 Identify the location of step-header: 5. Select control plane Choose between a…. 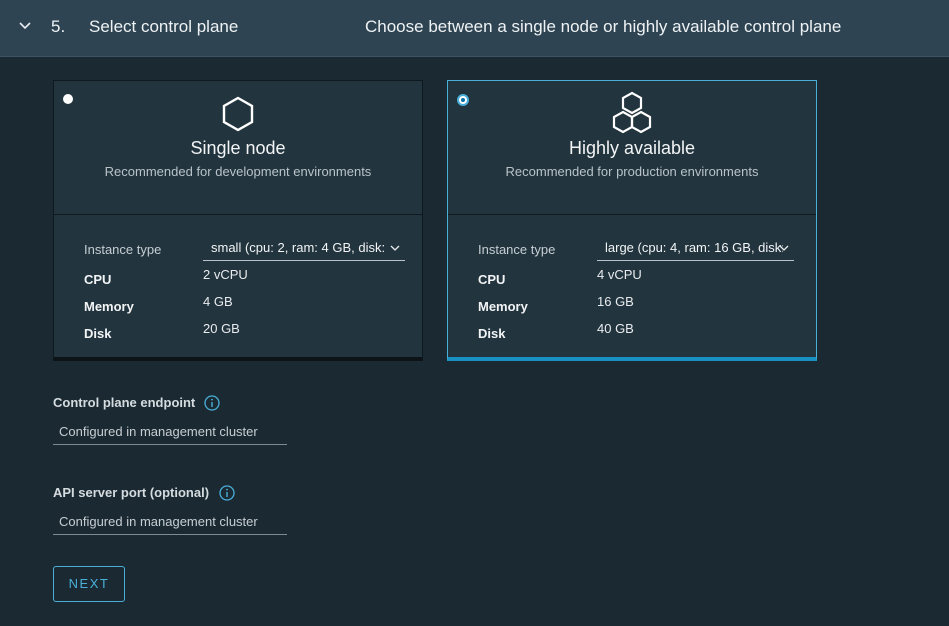
(474, 28).